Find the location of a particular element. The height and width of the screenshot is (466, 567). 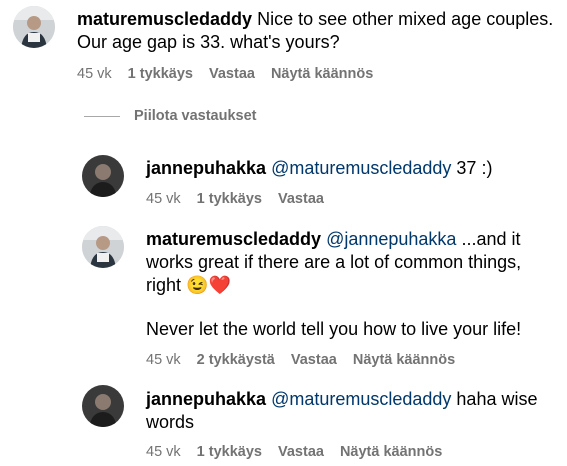

wink-emoji: 😉 is located at coordinates (197, 285).